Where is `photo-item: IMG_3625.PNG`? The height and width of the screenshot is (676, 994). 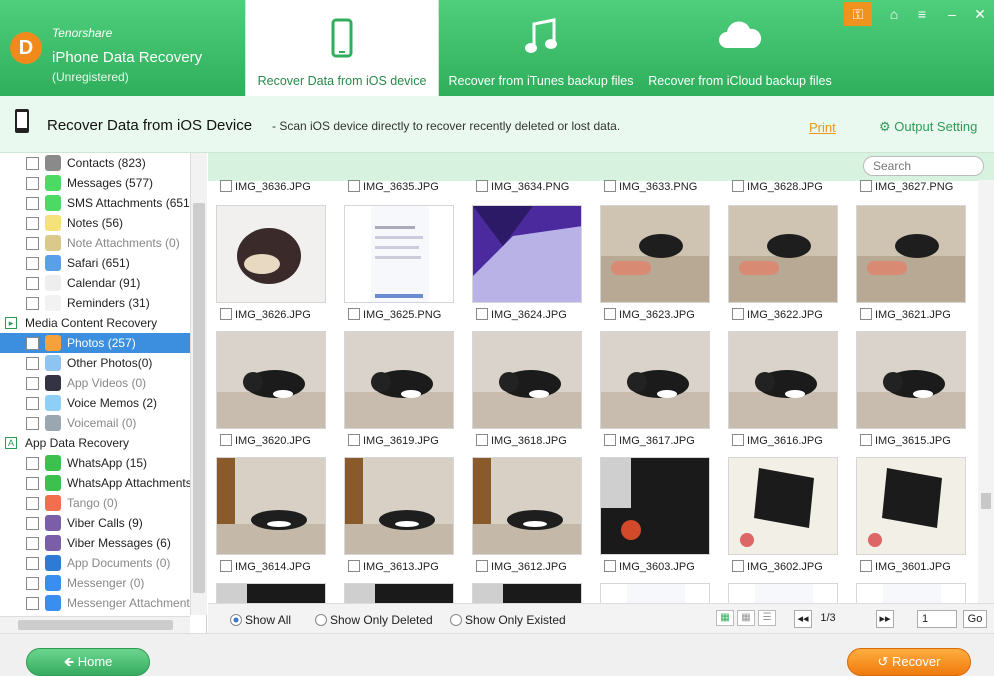 photo-item: IMG_3625.PNG is located at coordinates (400, 268).